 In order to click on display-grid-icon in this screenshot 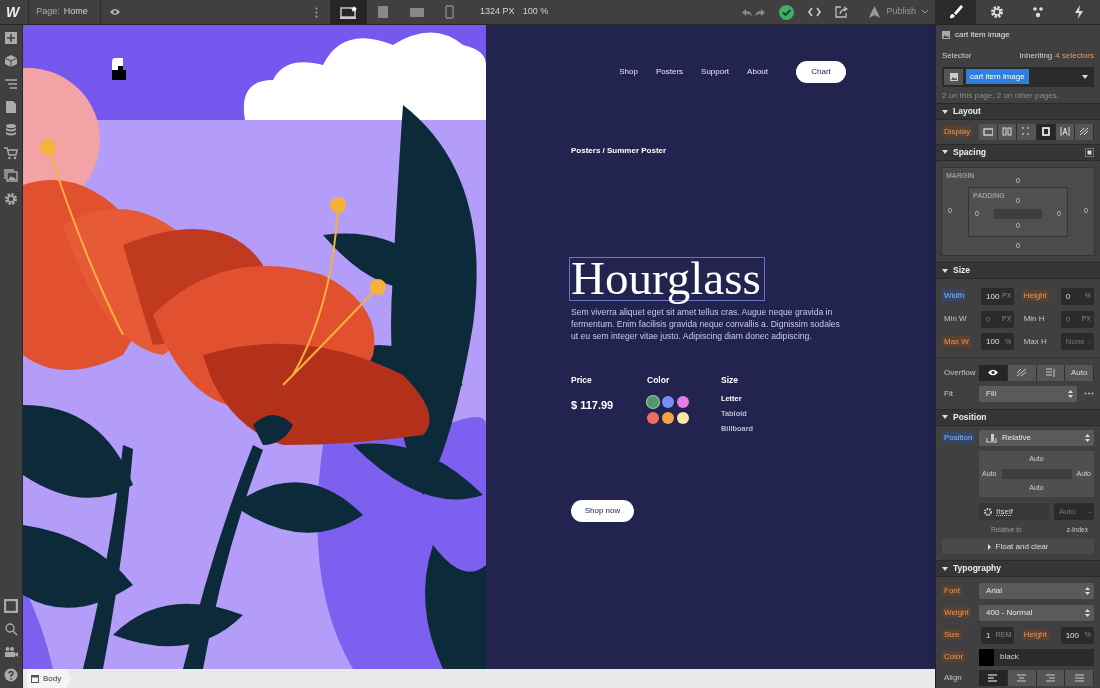, I will do `click(1026, 132)`.